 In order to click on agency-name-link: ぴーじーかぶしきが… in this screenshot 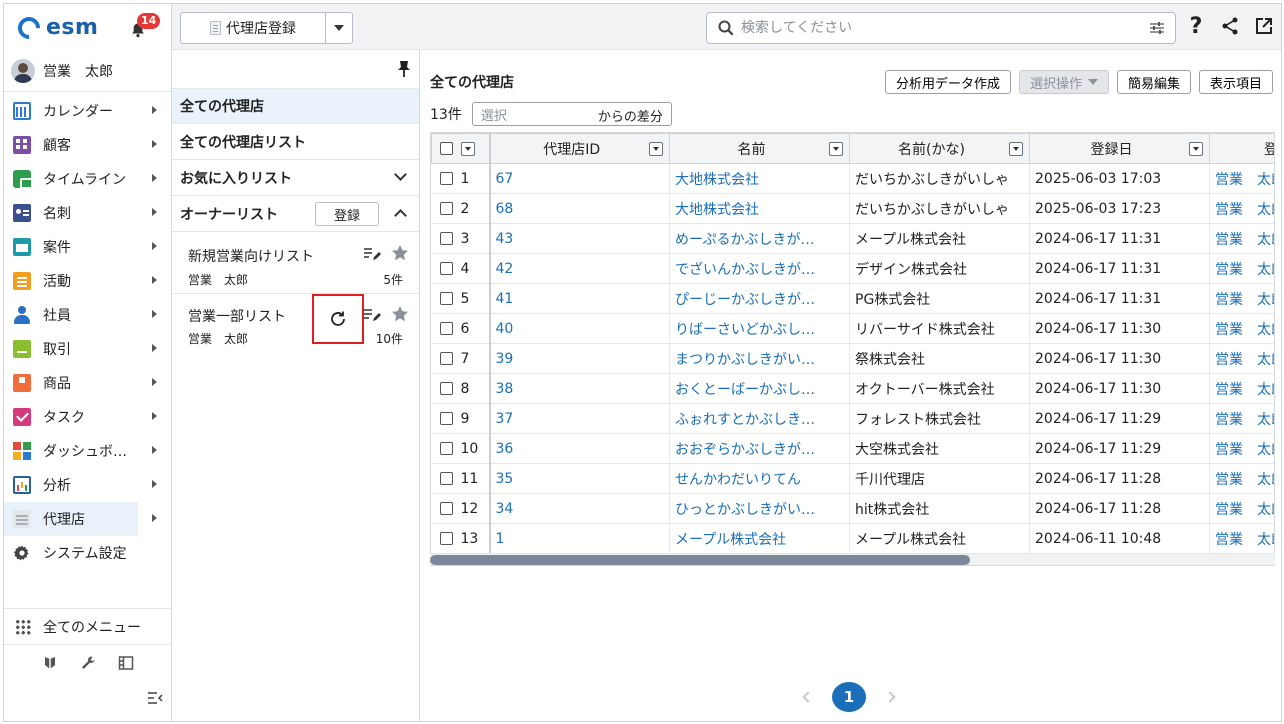, I will do `click(745, 300)`.